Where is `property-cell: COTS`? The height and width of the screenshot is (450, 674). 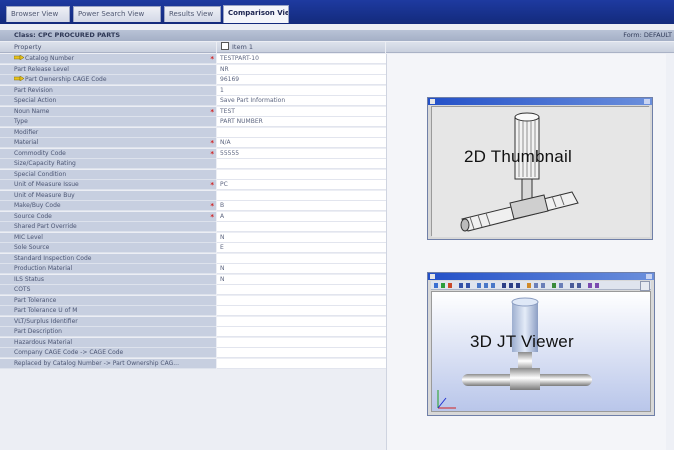
property-cell: COTS is located at coordinates (108, 290).